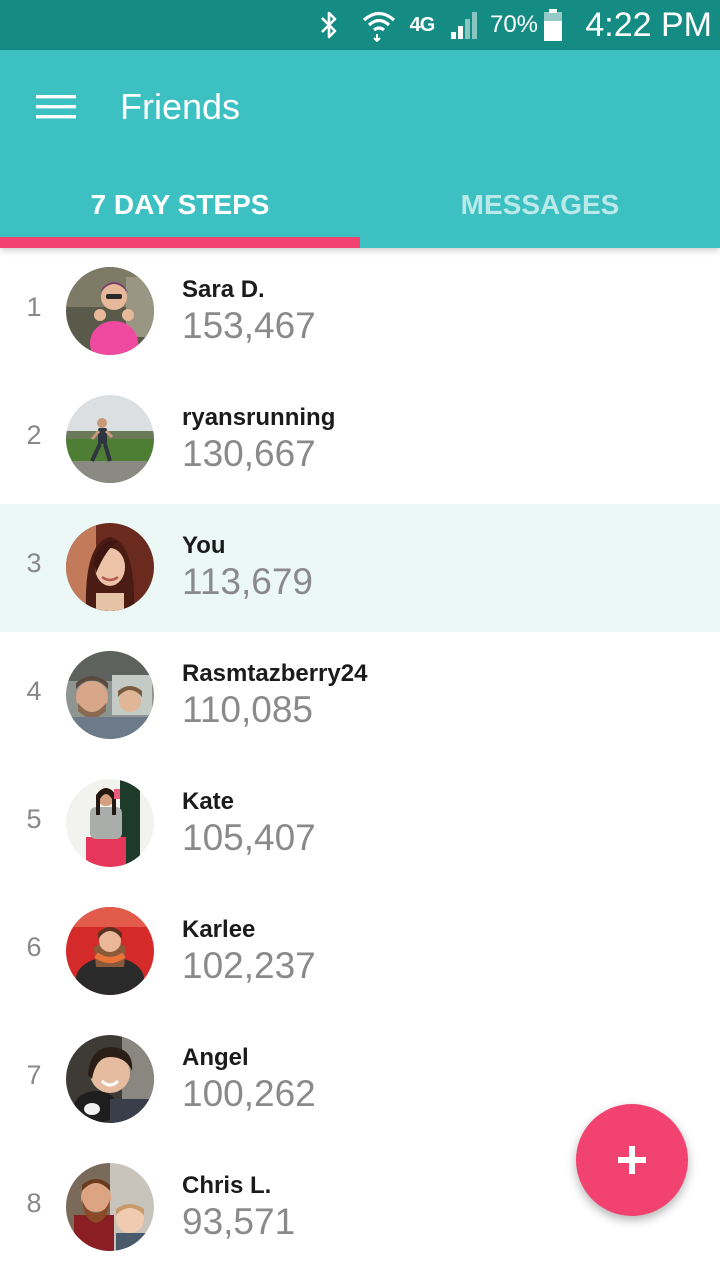 The height and width of the screenshot is (1280, 720). I want to click on step-count: 100,262, so click(249, 1093).